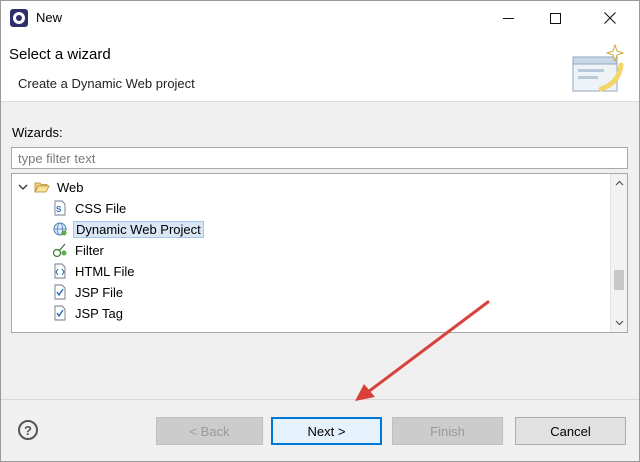  Describe the element at coordinates (37, 132) in the screenshot. I see `wizards-label: Wizards:` at that location.